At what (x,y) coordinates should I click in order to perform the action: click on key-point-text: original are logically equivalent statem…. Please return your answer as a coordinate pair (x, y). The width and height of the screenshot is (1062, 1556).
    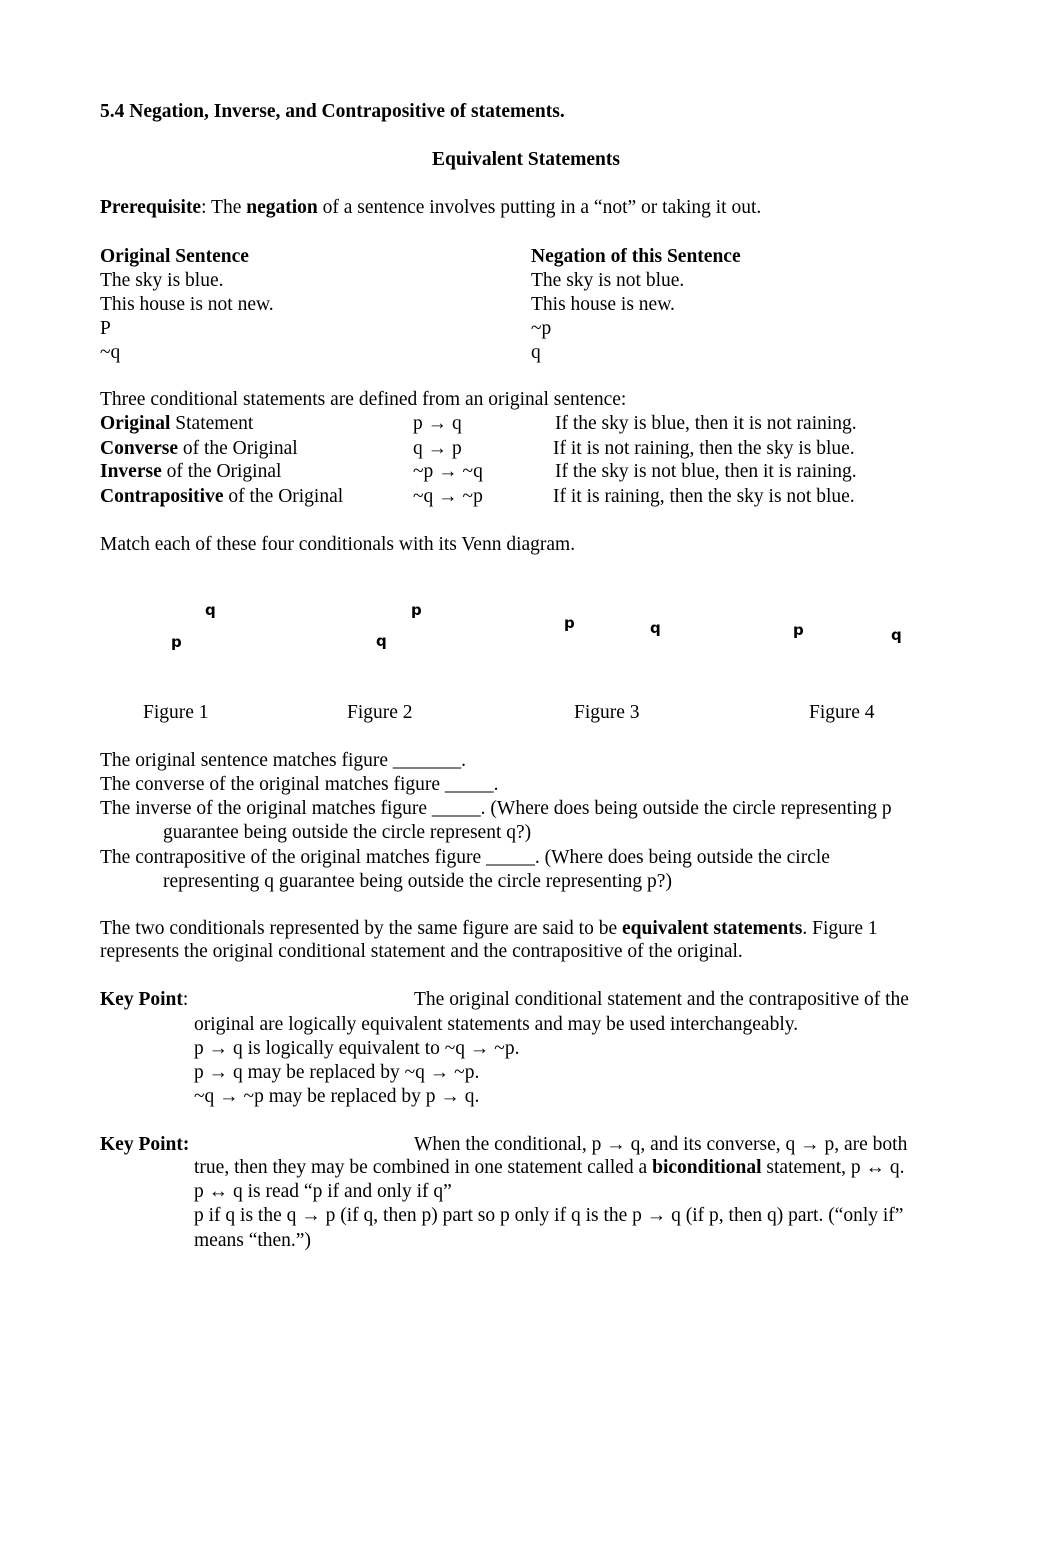
    Looking at the image, I should click on (496, 1024).